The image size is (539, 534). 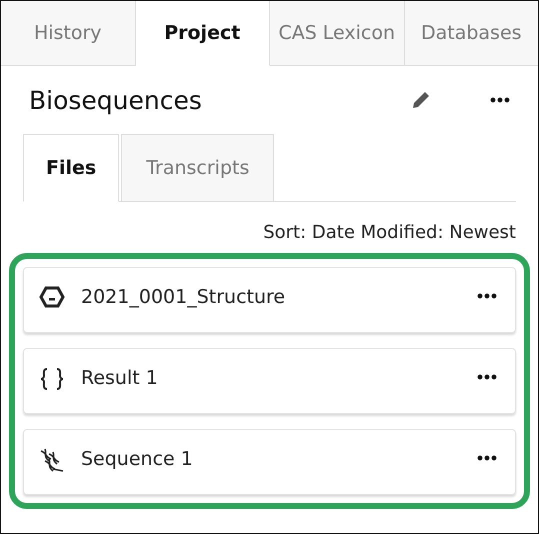 What do you see at coordinates (120, 378) in the screenshot?
I see `file-name: Result 1` at bounding box center [120, 378].